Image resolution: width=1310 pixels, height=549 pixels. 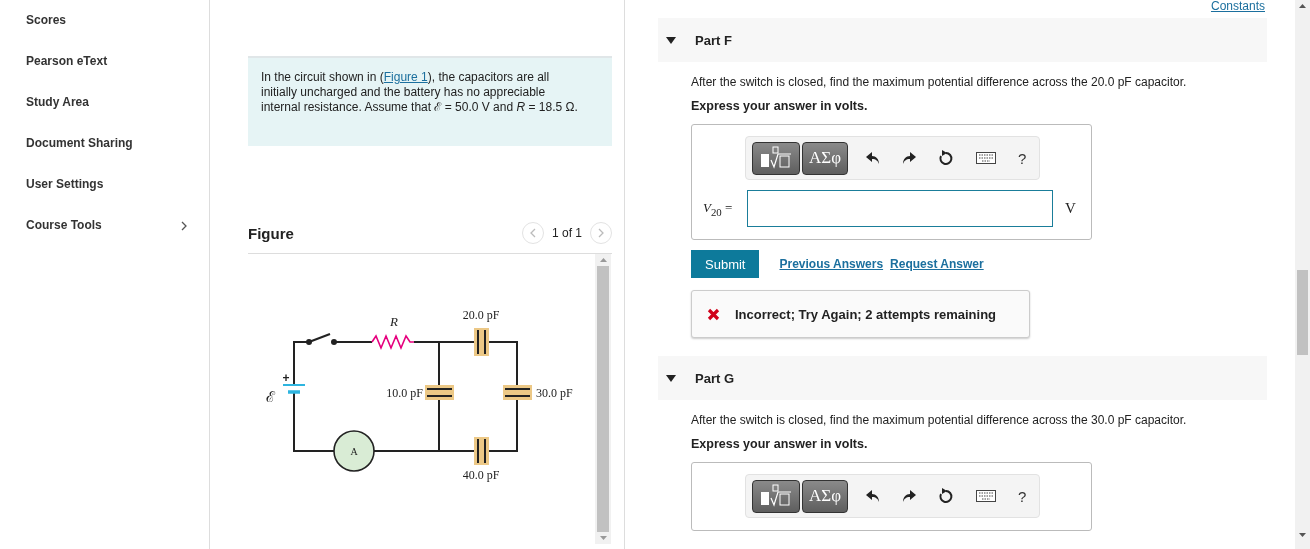 I want to click on figure-scrollbar, so click(x=603, y=399).